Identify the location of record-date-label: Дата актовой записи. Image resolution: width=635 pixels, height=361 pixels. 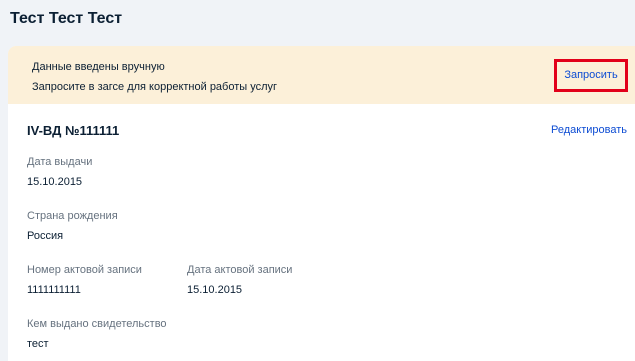
(240, 270).